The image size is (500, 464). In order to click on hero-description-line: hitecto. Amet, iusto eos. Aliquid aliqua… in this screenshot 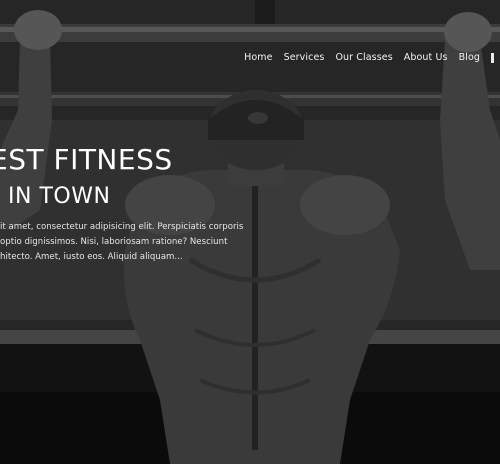, I will do `click(91, 257)`.